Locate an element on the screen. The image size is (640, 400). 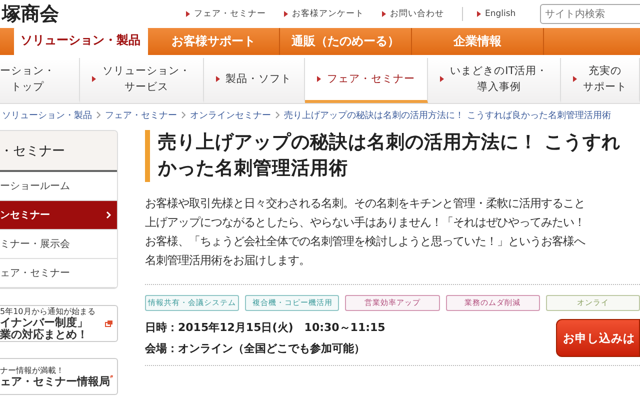
sidebar-title: ・セミナー is located at coordinates (58, 151).